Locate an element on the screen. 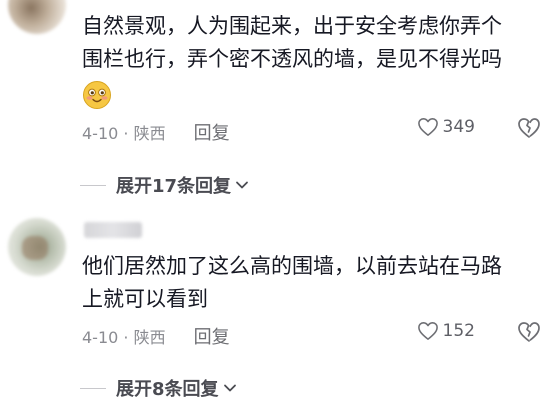  username-blurred is located at coordinates (113, 230).